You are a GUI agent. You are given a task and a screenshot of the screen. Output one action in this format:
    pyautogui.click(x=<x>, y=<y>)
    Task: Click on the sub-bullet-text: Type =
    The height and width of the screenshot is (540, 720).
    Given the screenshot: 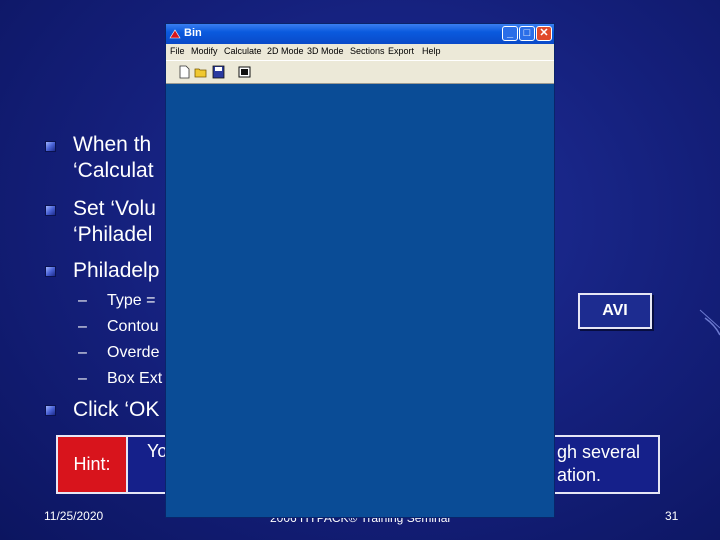 What is the action you would take?
    pyautogui.click(x=131, y=300)
    